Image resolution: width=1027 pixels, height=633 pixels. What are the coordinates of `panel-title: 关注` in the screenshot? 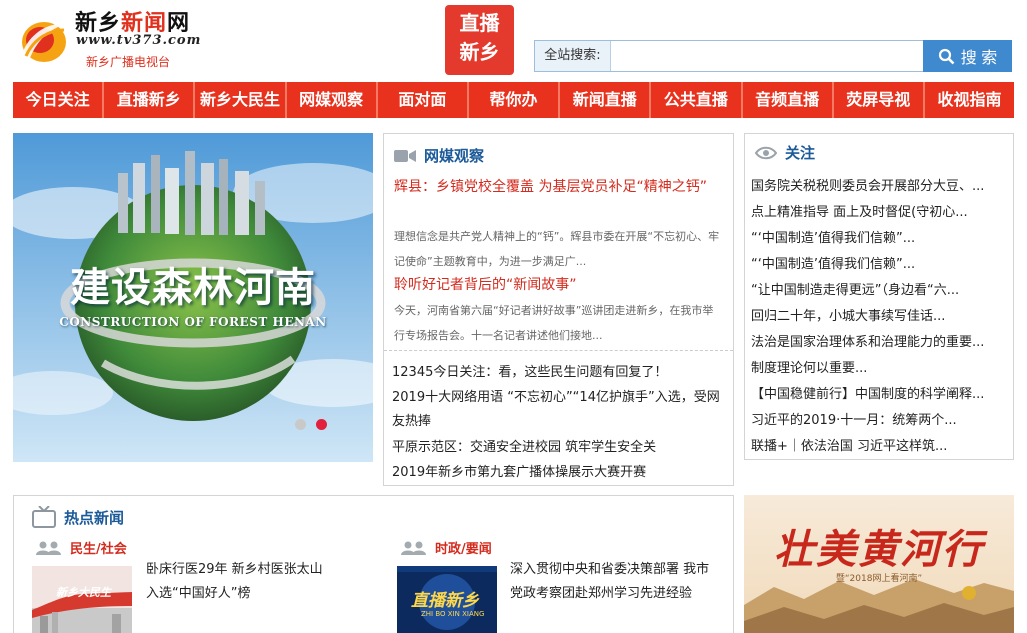 It's located at (800, 152).